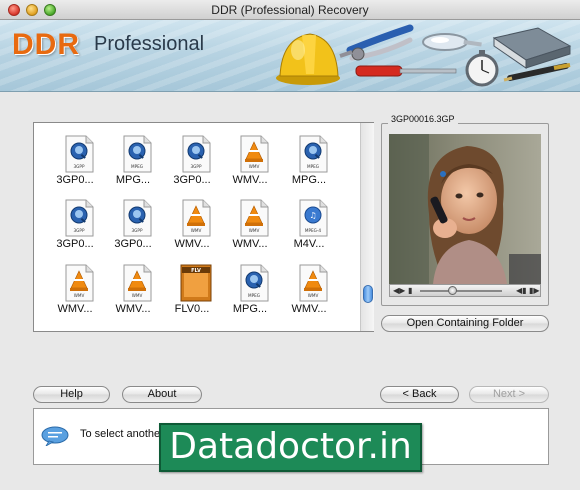  I want to click on video-preview-image, so click(465, 209).